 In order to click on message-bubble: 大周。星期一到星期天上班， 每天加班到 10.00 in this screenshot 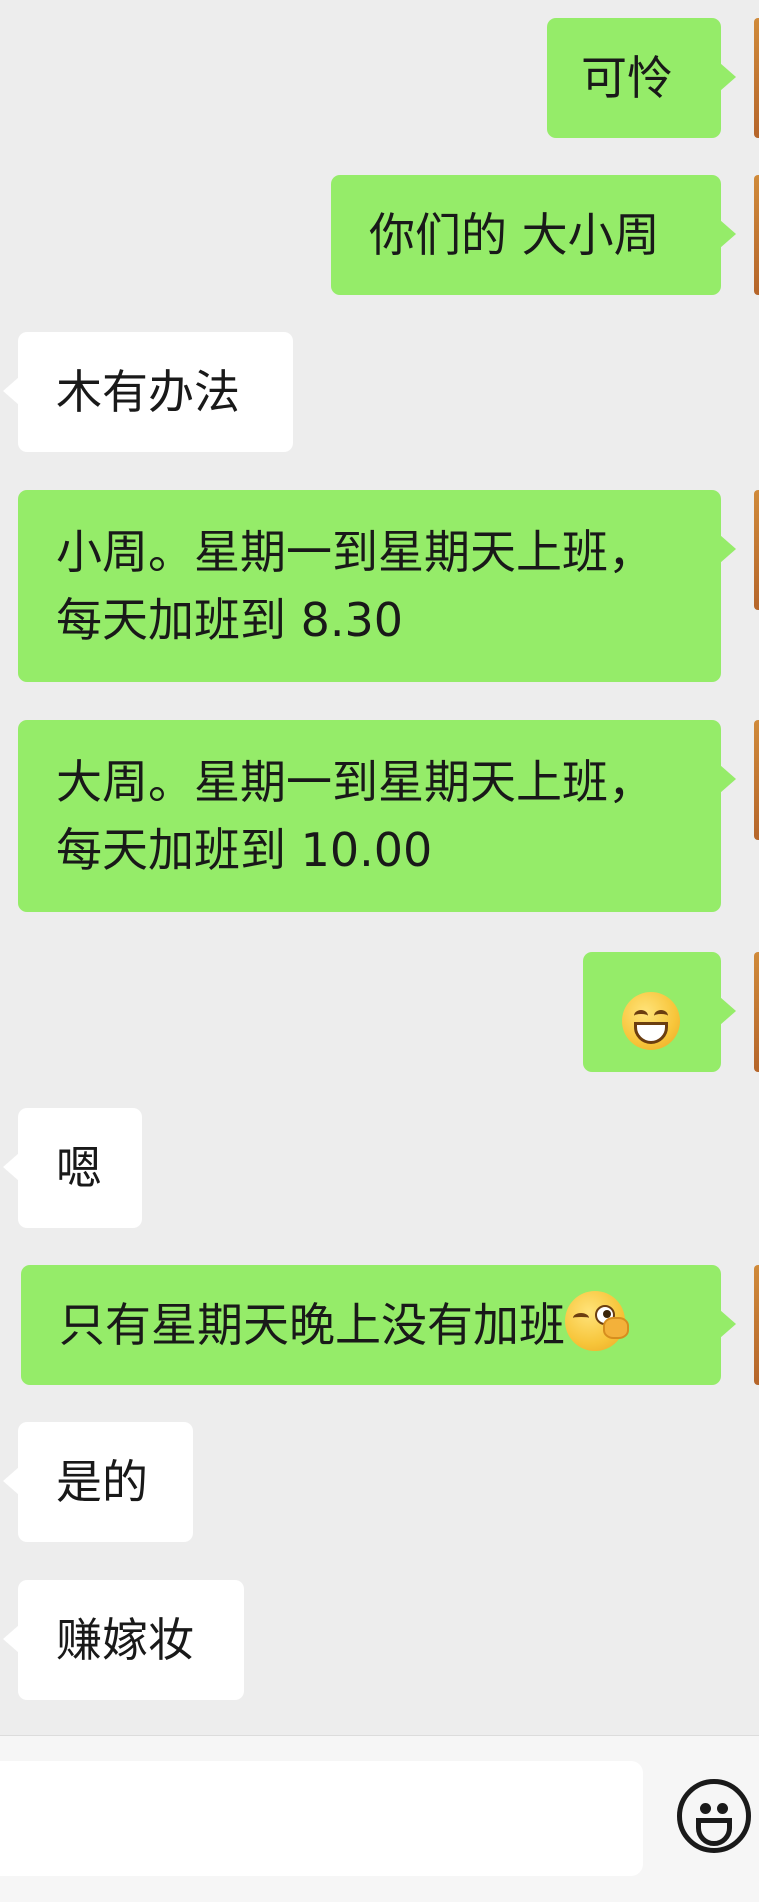, I will do `click(377, 816)`.